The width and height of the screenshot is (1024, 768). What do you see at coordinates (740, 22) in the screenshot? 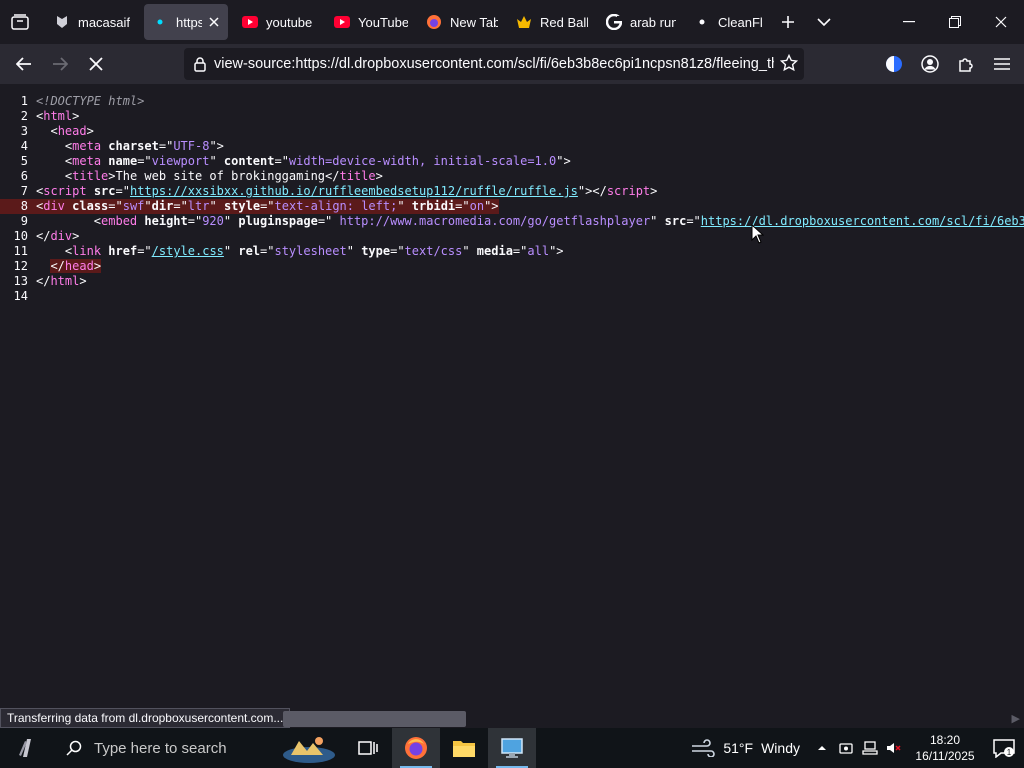
I see `tab-label: CleanFla` at bounding box center [740, 22].